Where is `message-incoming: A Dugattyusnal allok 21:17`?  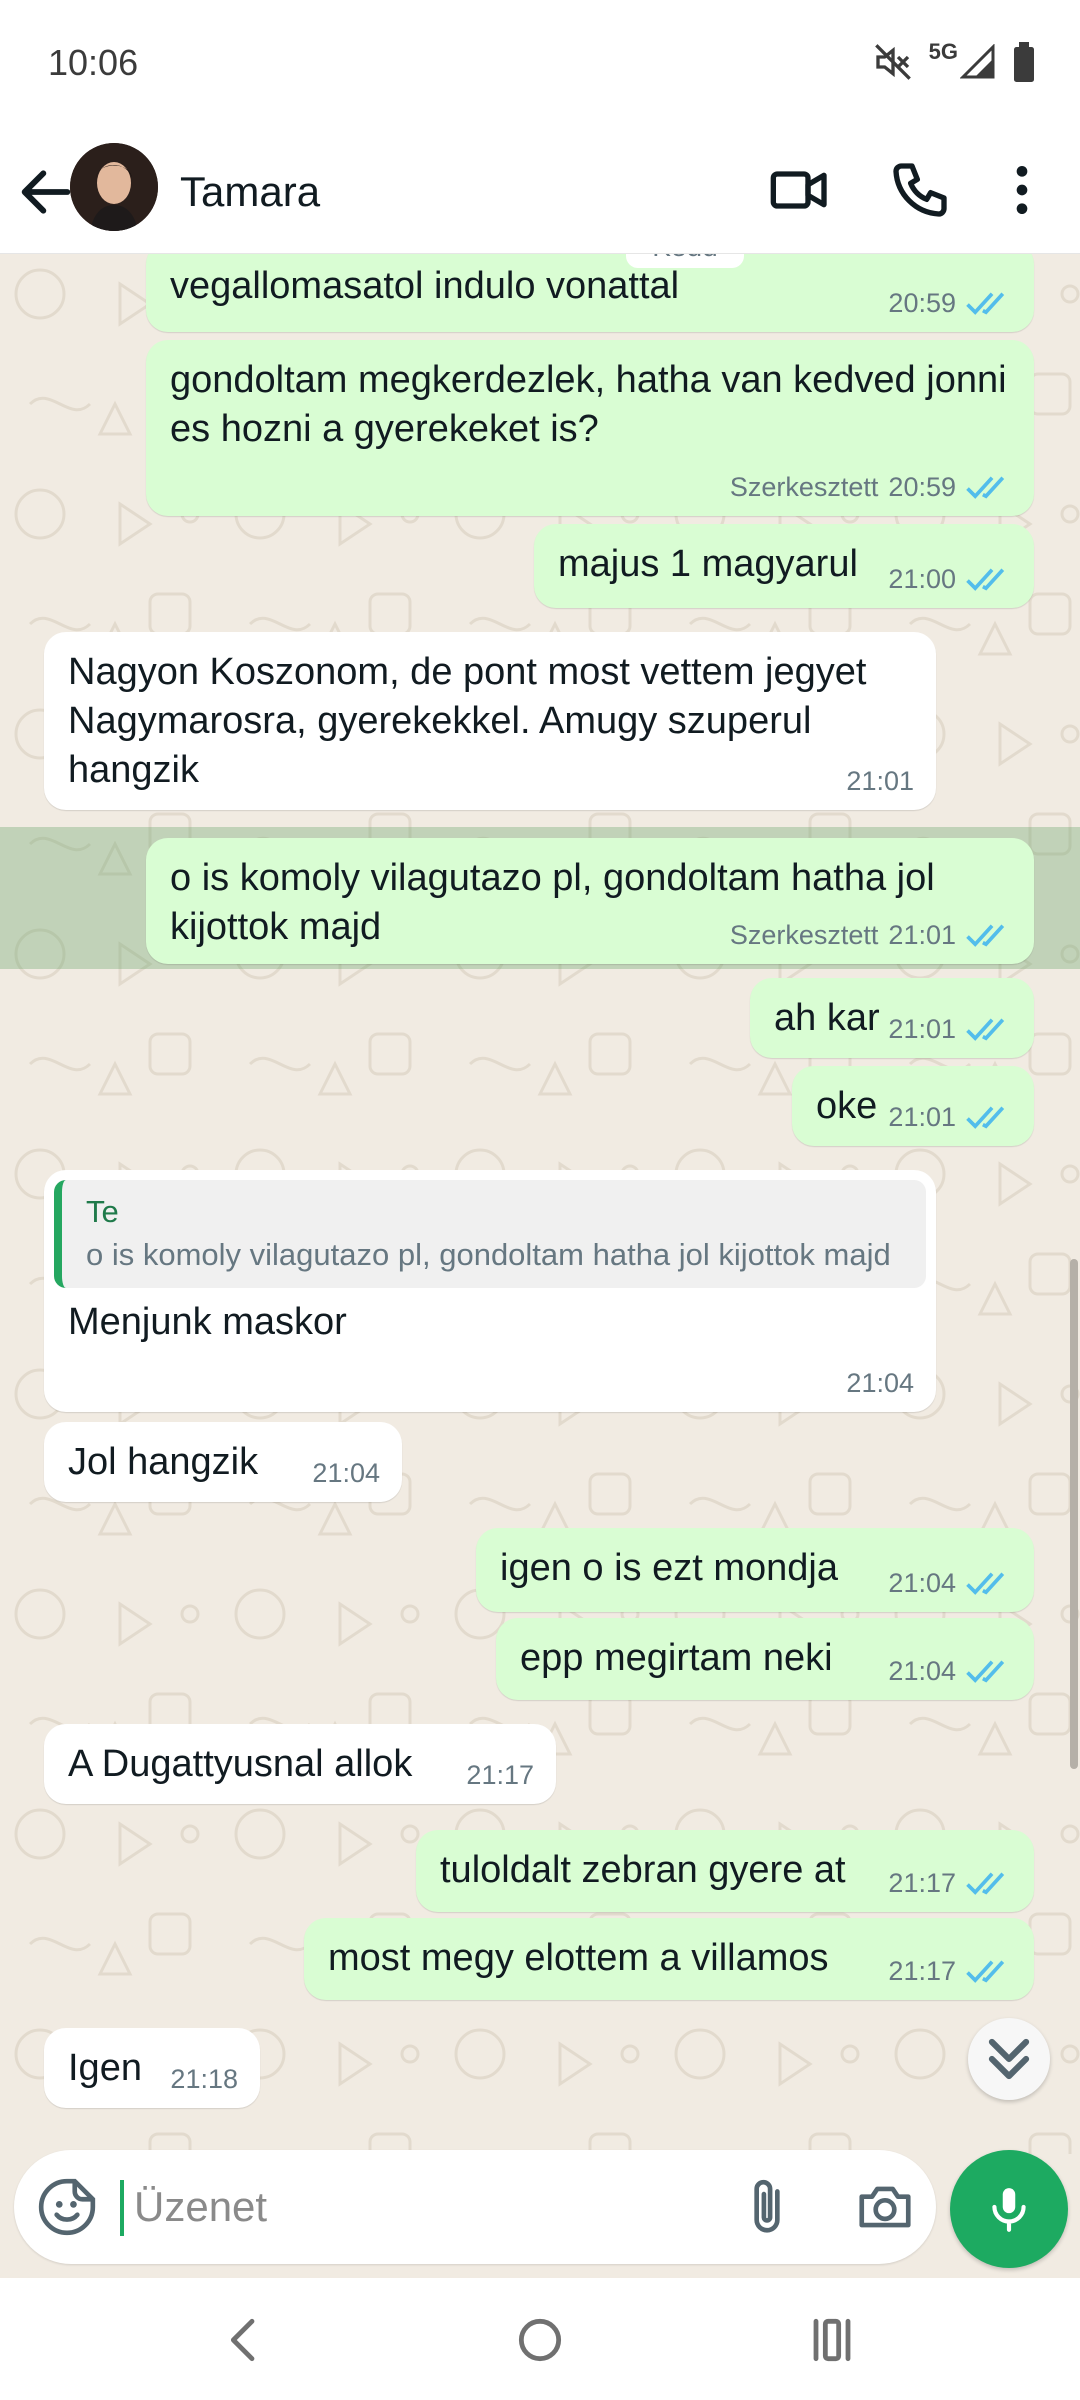 message-incoming: A Dugattyusnal allok 21:17 is located at coordinates (300, 1764).